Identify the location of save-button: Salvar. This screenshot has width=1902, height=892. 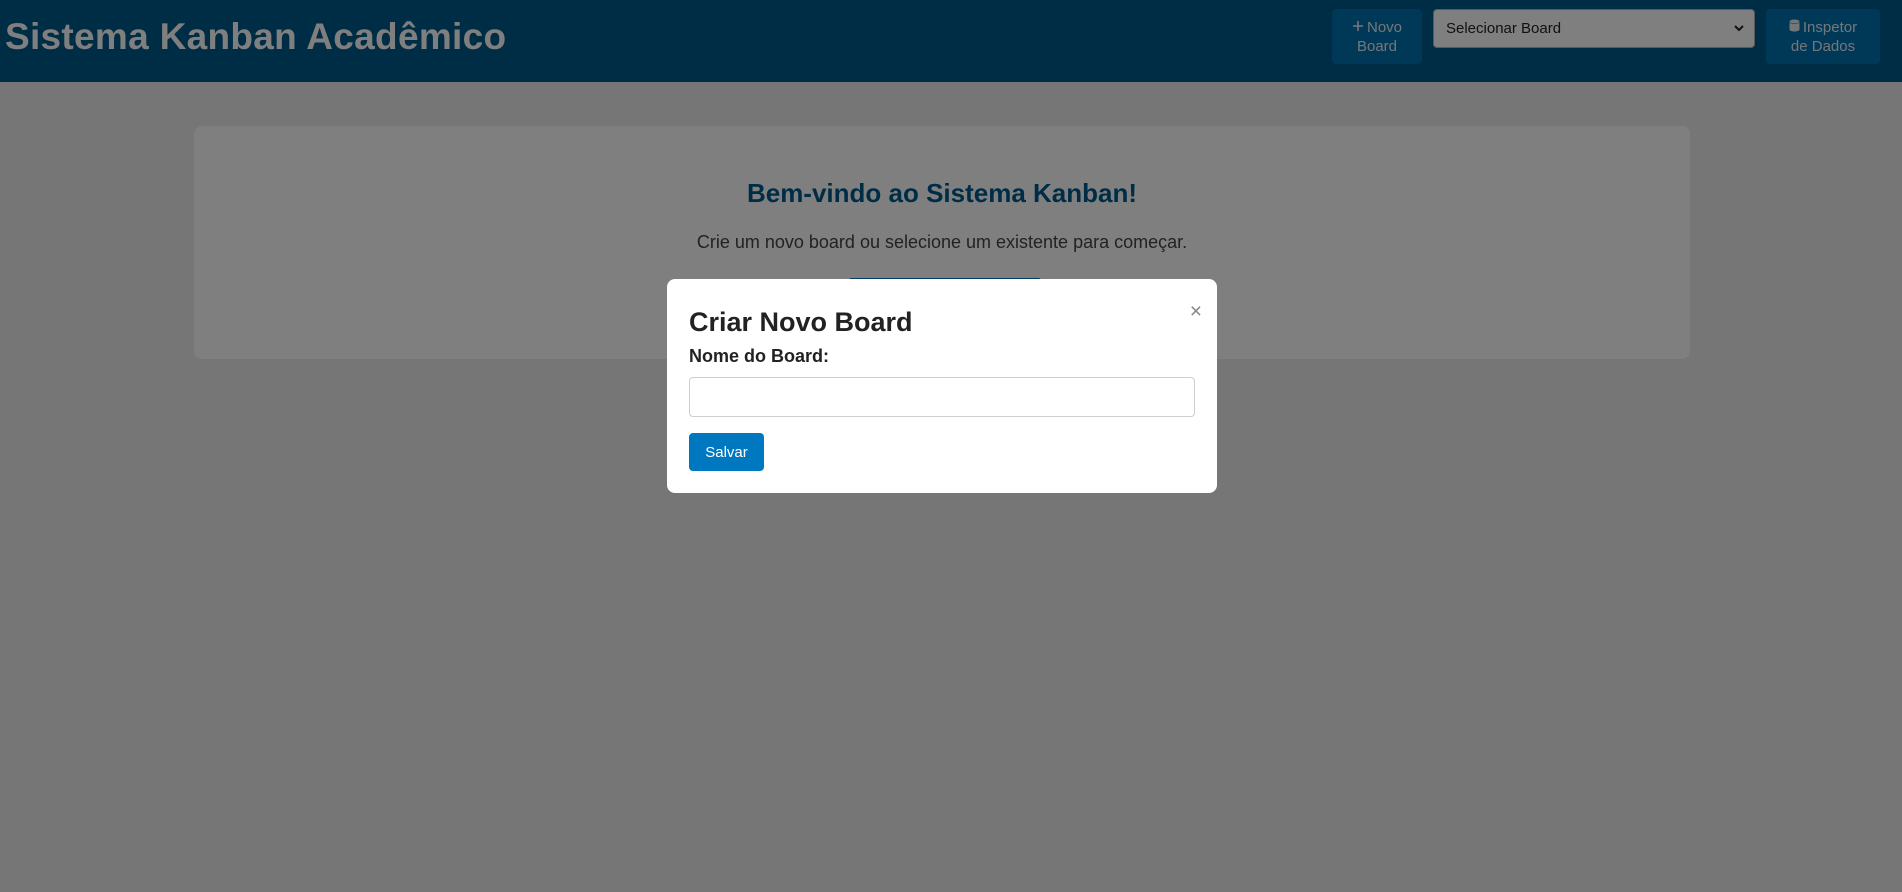
(726, 452).